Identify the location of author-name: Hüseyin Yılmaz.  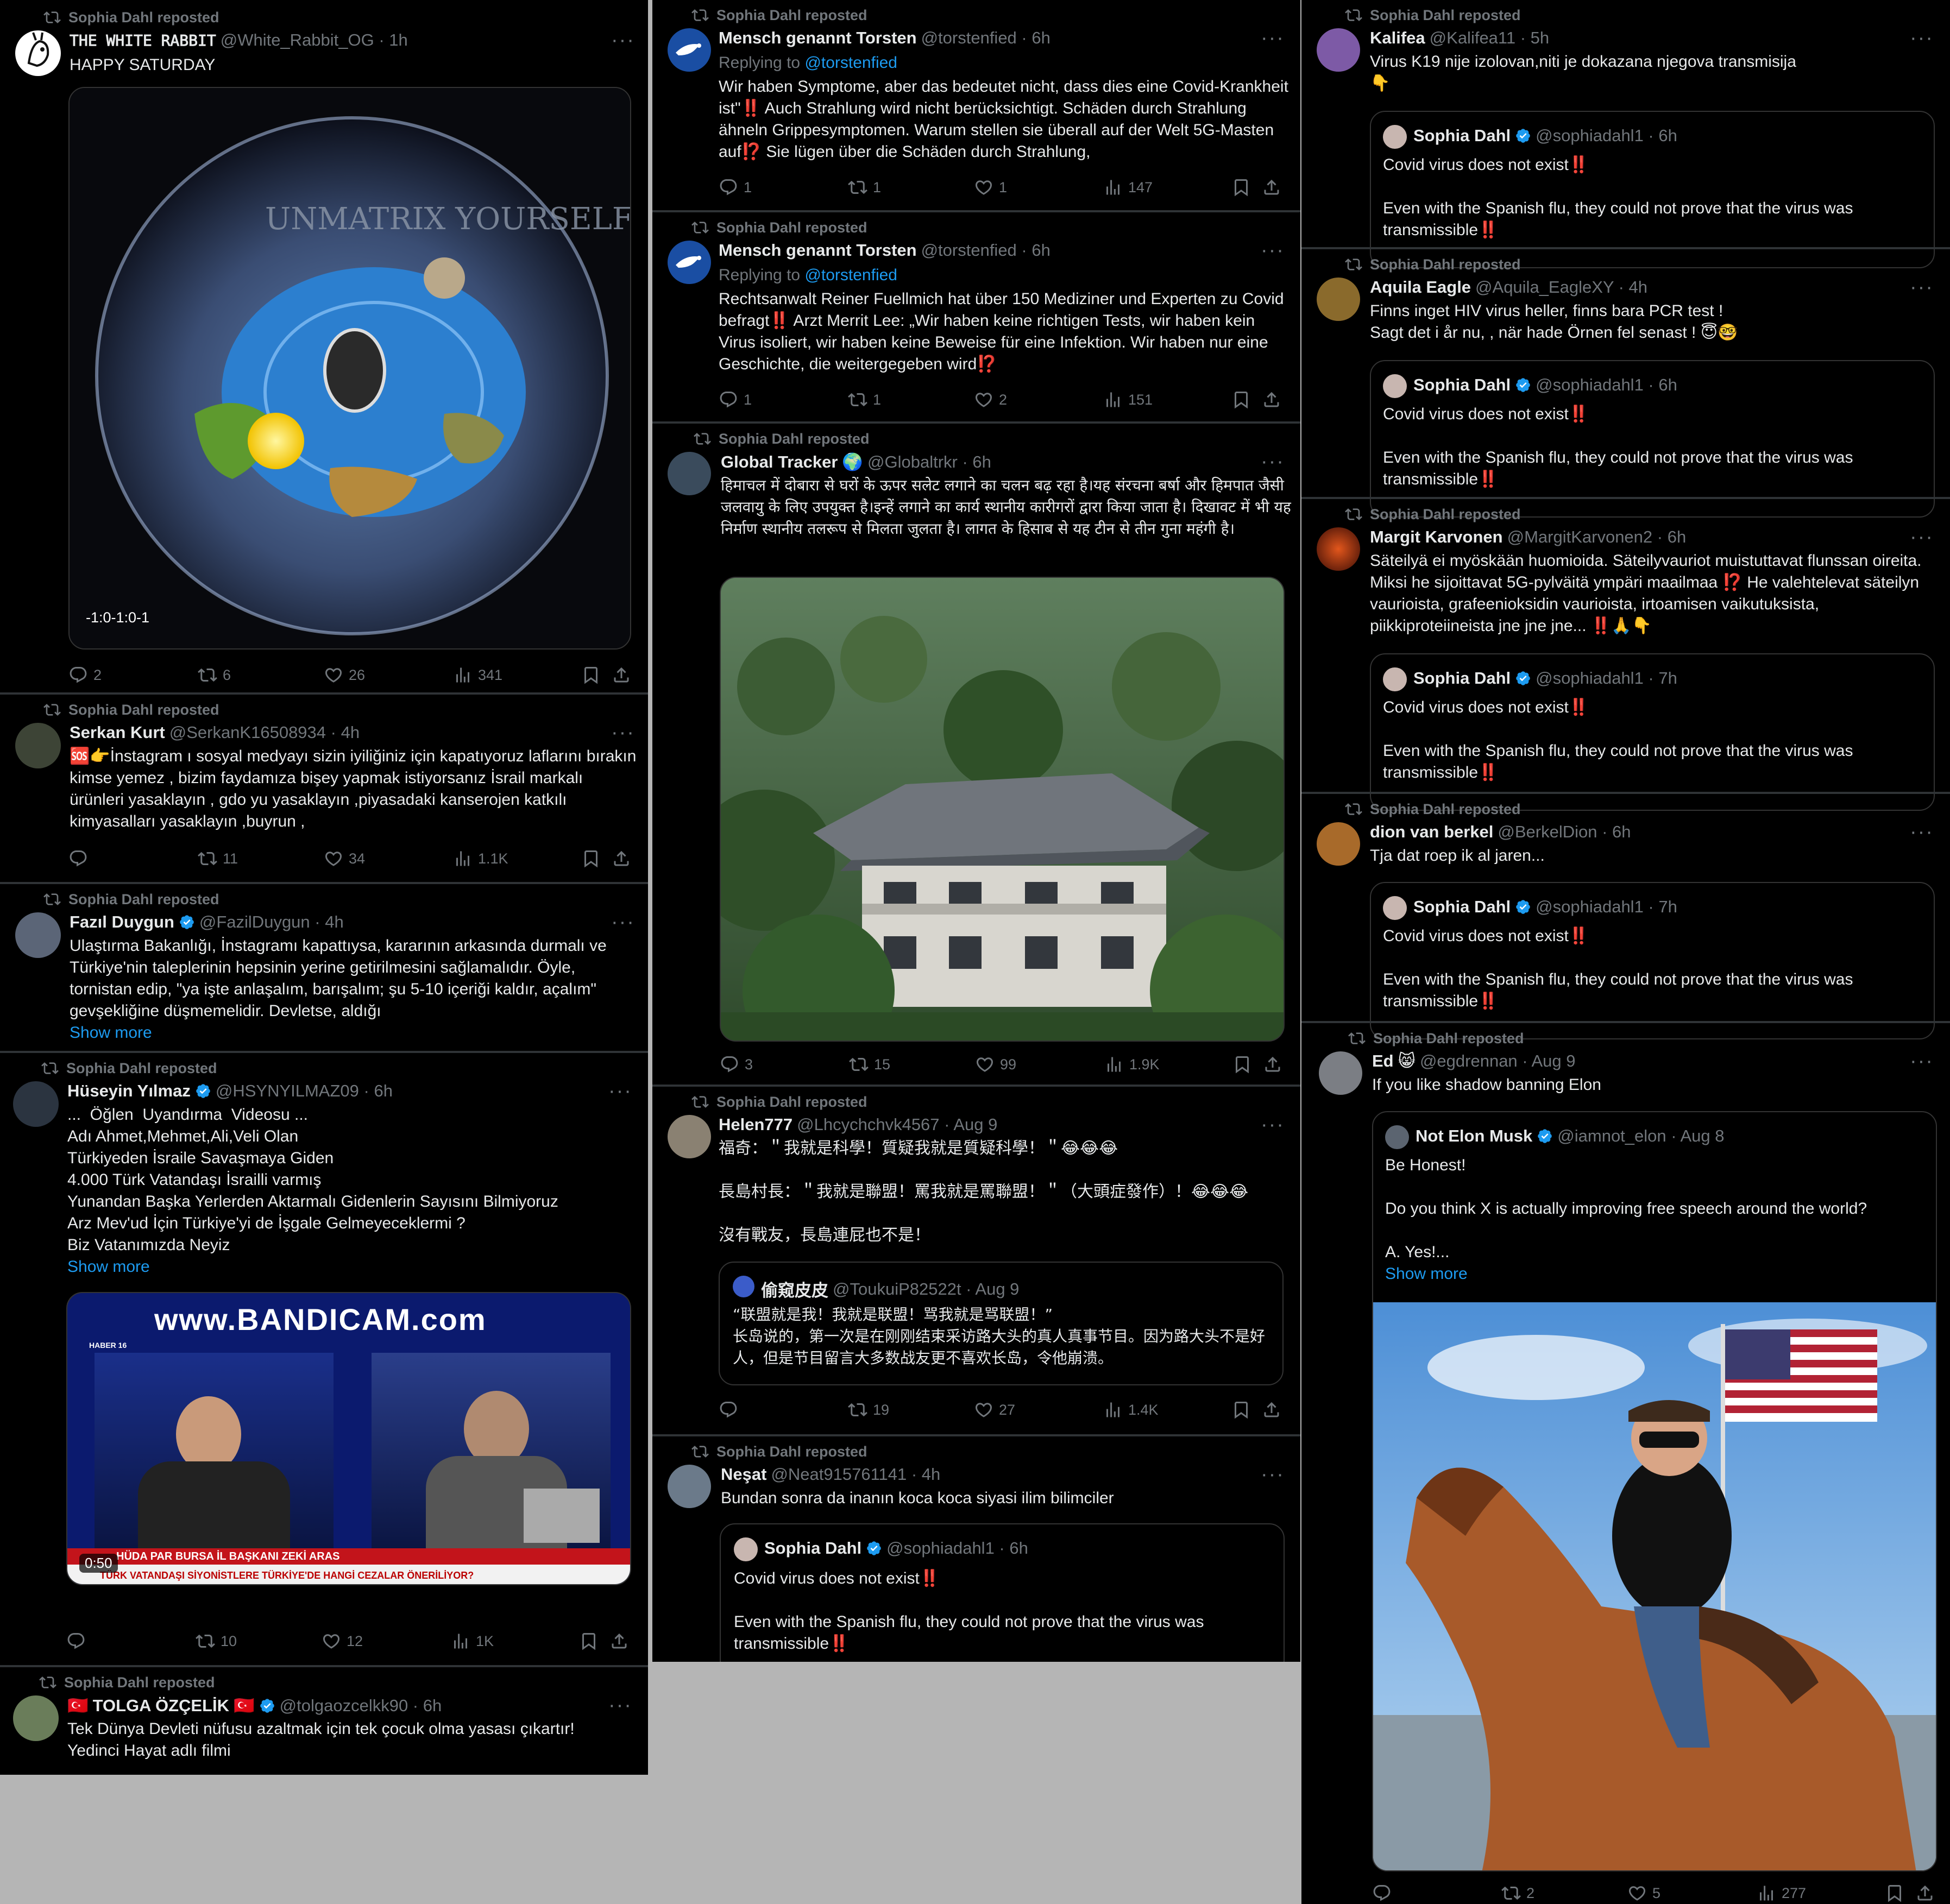
(129, 1091).